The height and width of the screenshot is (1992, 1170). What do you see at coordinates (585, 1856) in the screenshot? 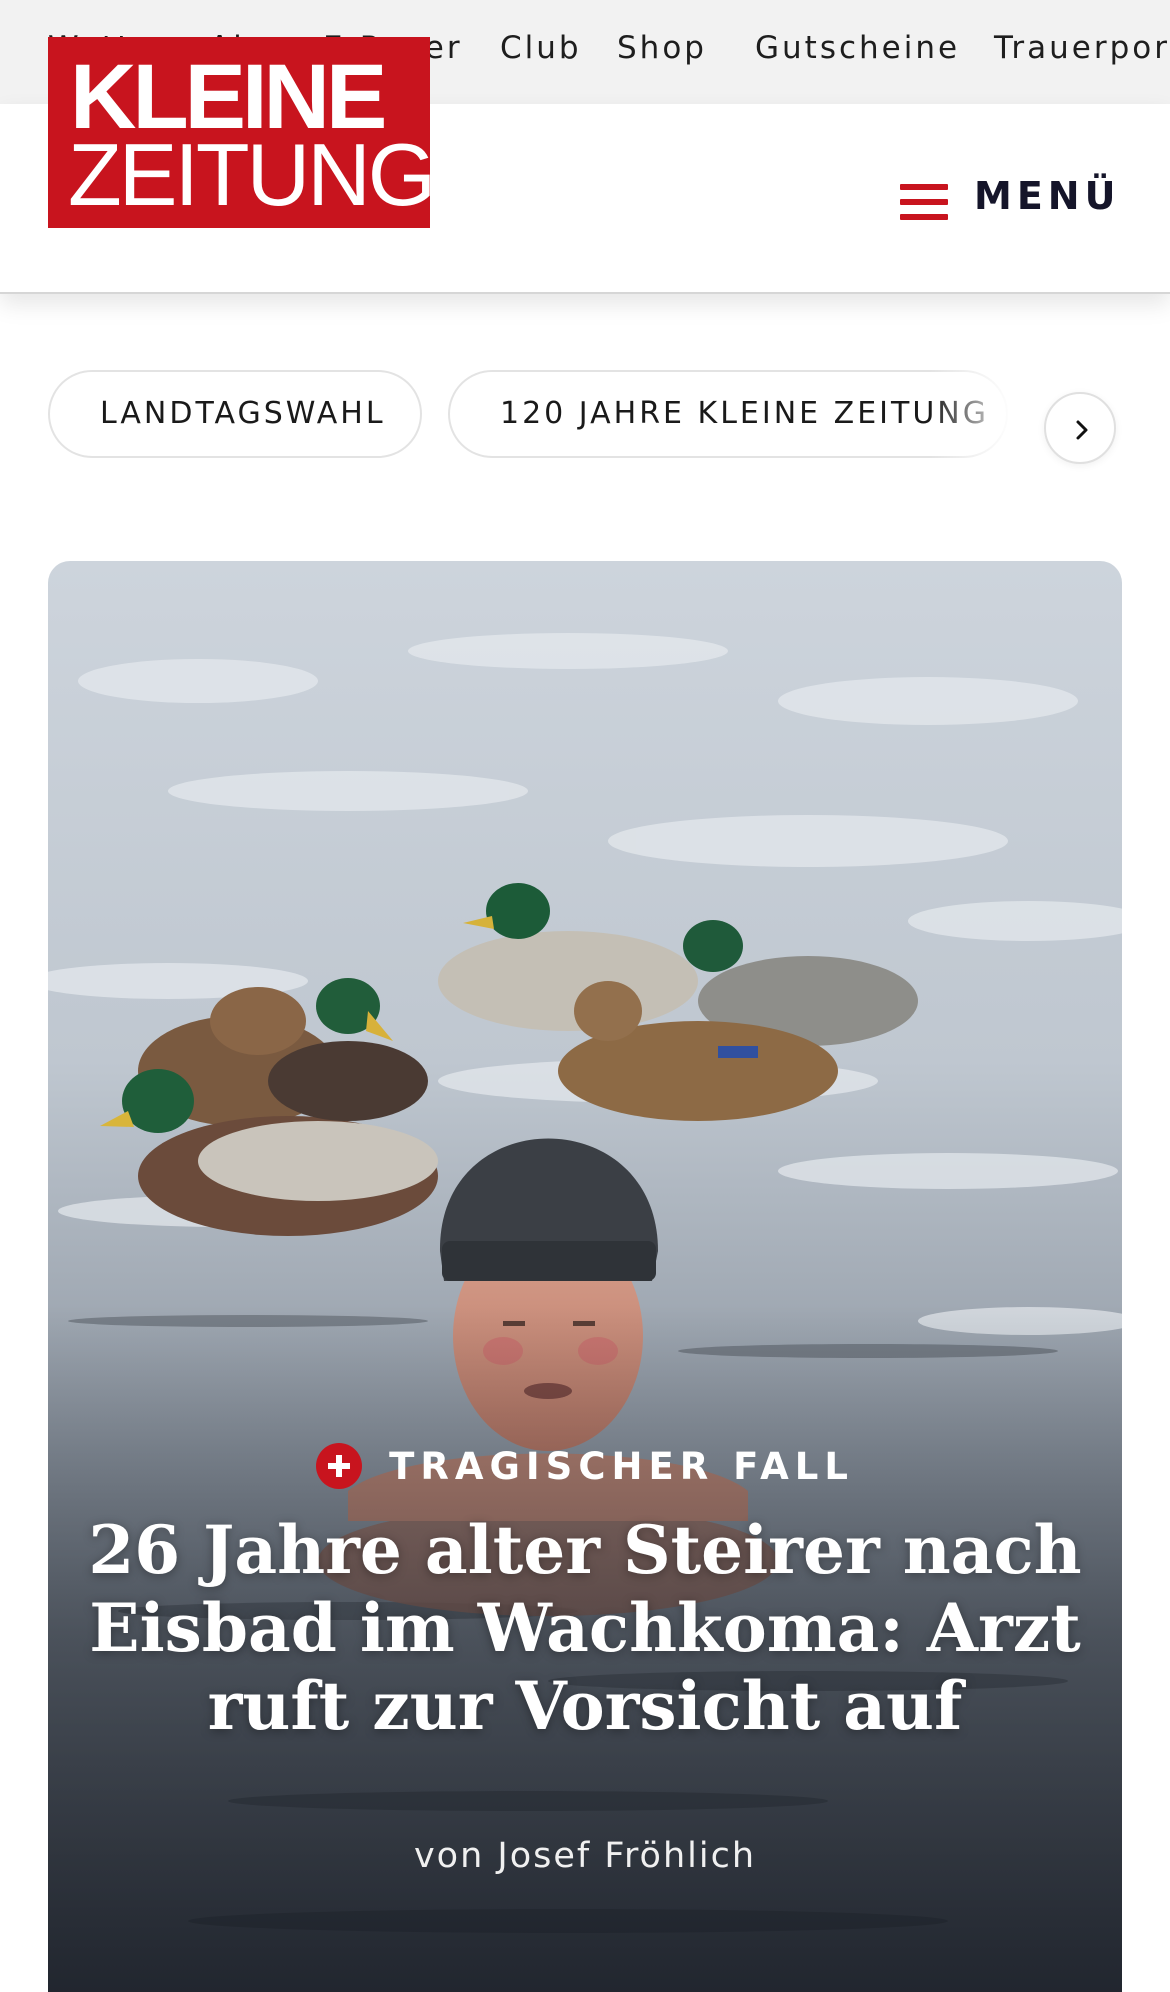
I see `article-byline: von Josef Fröhlich` at bounding box center [585, 1856].